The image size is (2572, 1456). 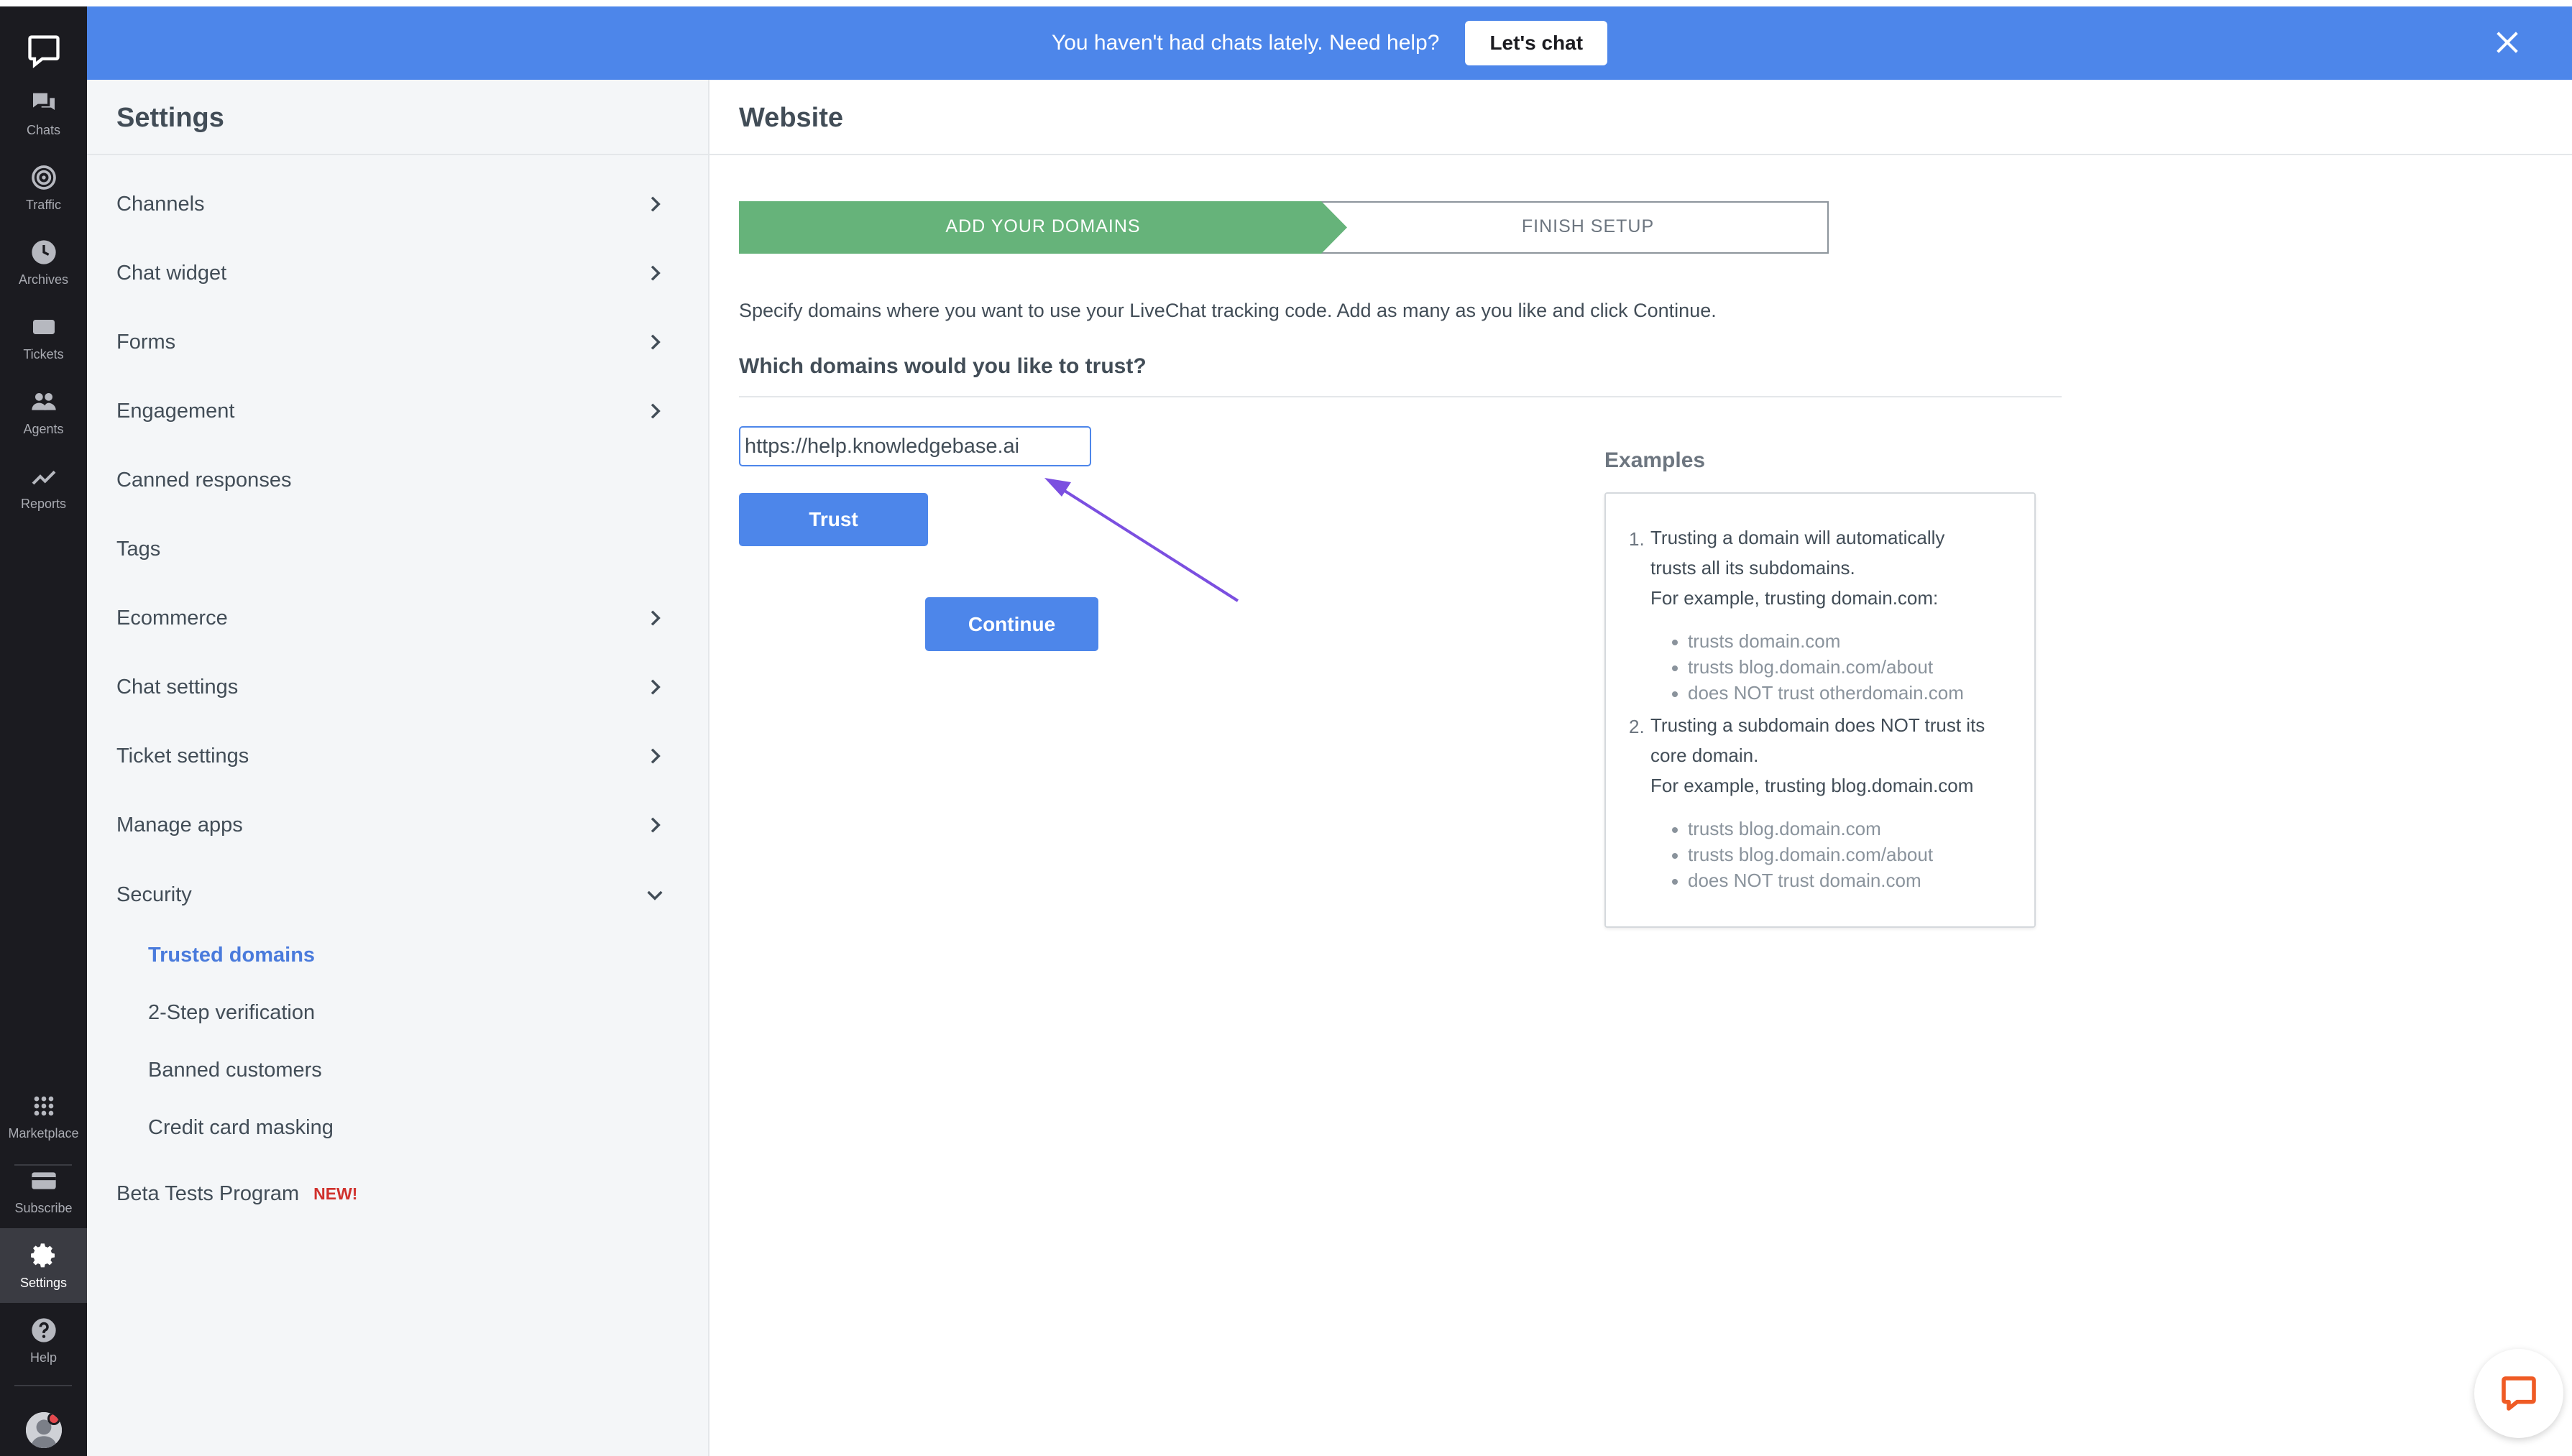 What do you see at coordinates (43, 251) in the screenshot?
I see `archives-icon` at bounding box center [43, 251].